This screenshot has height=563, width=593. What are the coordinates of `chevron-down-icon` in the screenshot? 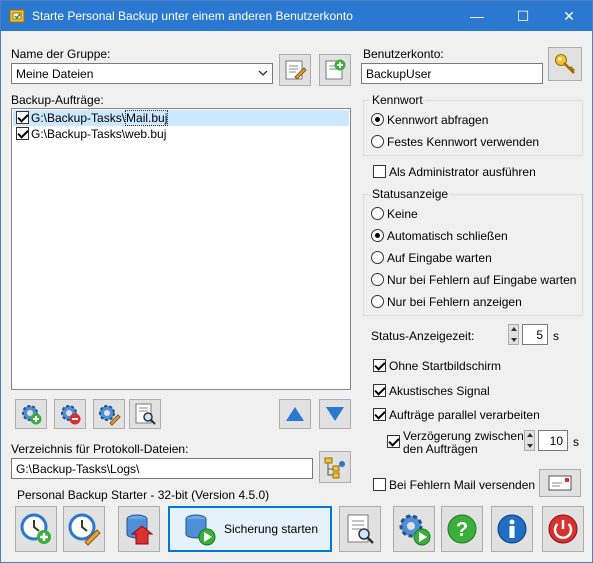 It's located at (263, 73).